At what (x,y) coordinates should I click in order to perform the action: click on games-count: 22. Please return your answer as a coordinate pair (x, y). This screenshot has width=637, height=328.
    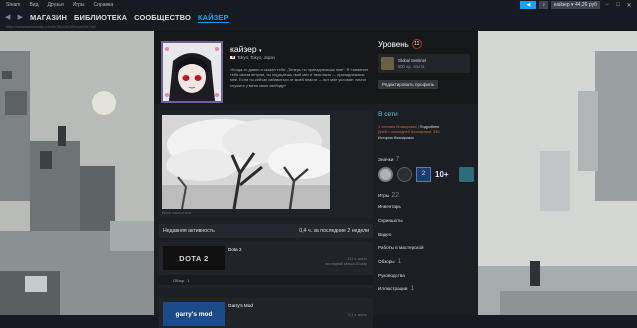
    Looking at the image, I should click on (395, 195).